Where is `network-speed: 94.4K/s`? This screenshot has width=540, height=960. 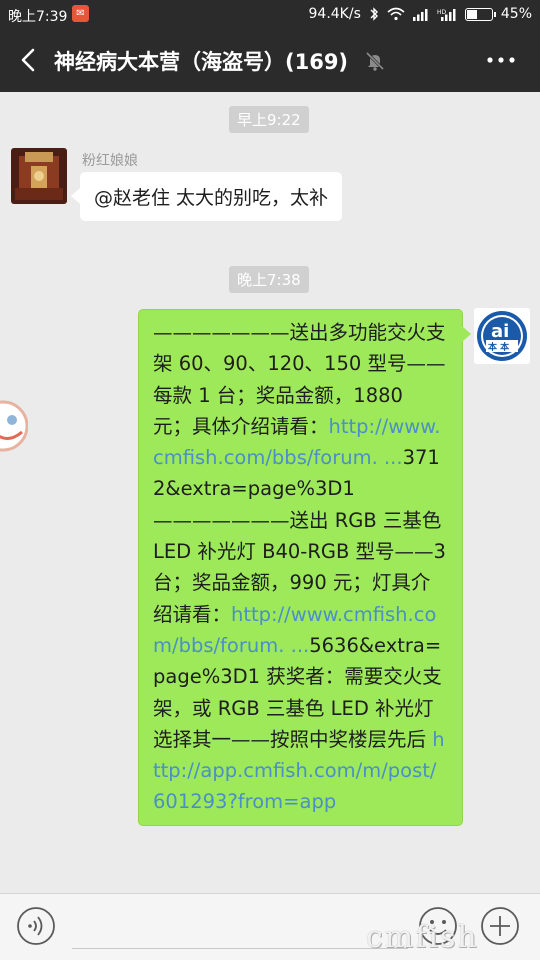 network-speed: 94.4K/s is located at coordinates (334, 14).